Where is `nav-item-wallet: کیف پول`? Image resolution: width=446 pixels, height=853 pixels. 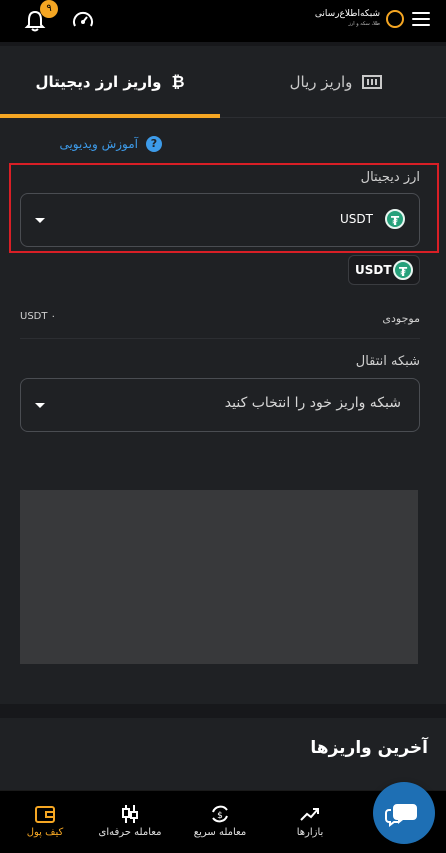
nav-item-wallet: کیف پول is located at coordinates (45, 822).